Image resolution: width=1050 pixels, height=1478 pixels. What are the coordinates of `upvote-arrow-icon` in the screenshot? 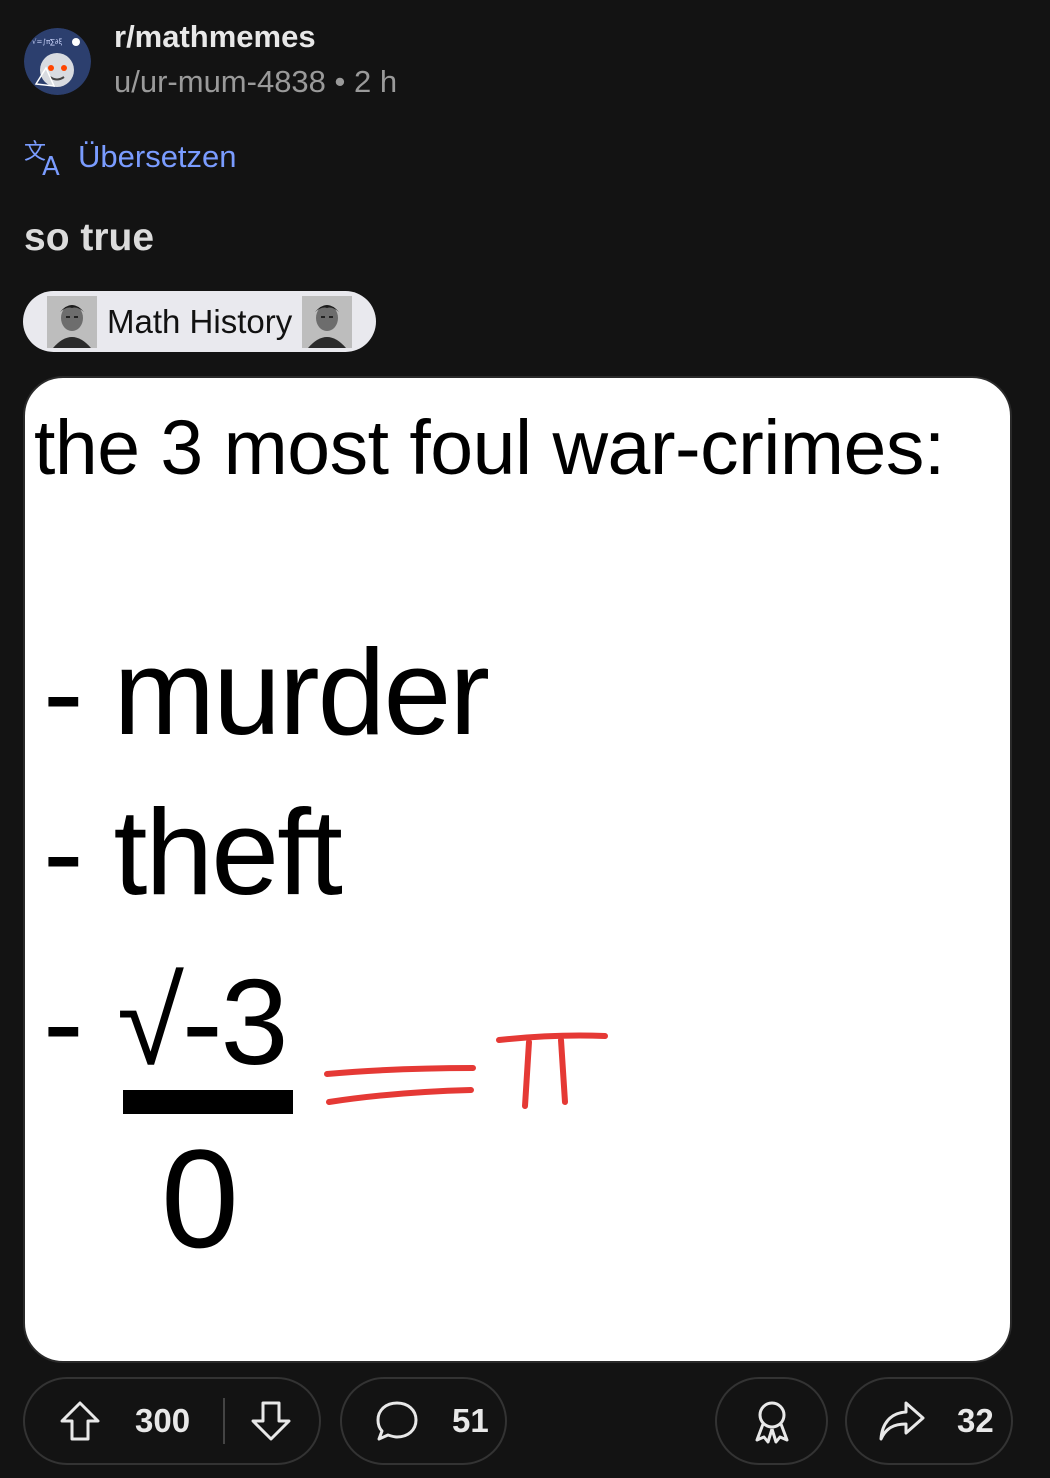 It's located at (80, 1421).